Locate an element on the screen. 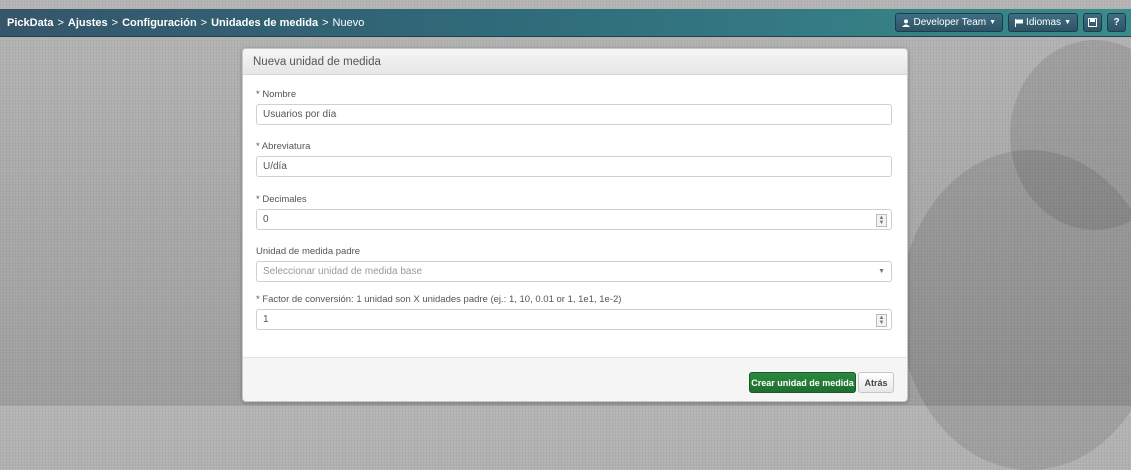 The image size is (1131, 470). flag-icon is located at coordinates (1019, 22).